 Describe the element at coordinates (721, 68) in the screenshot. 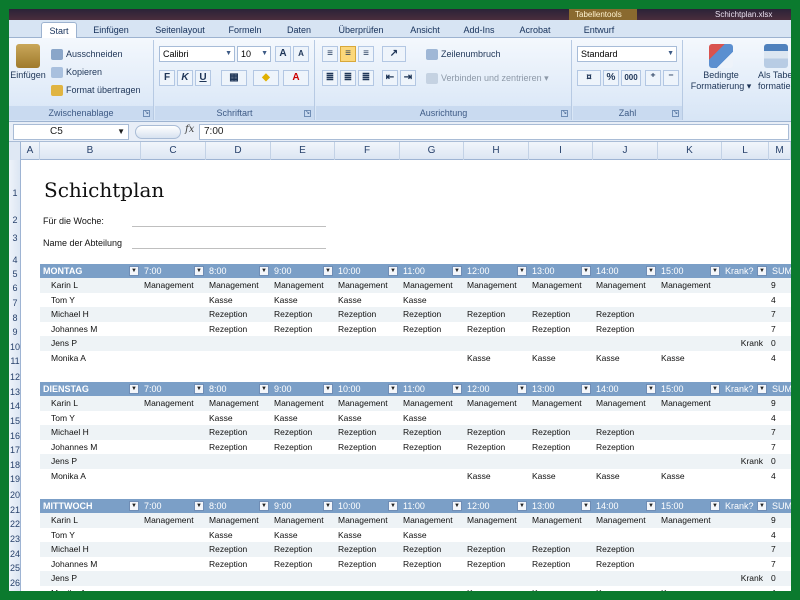

I see `conditional-formatting-button: Bedingte Formatierung ▾` at that location.